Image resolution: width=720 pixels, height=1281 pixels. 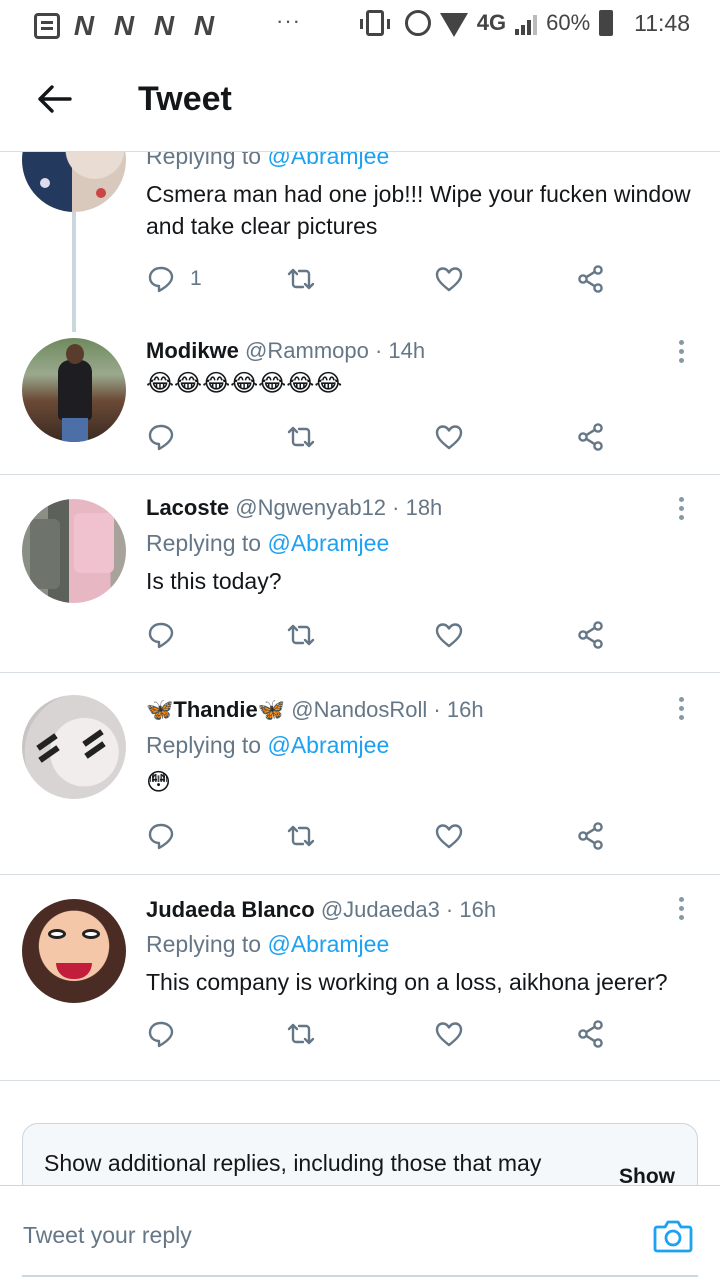 I want to click on wifi-icon, so click(x=453, y=25).